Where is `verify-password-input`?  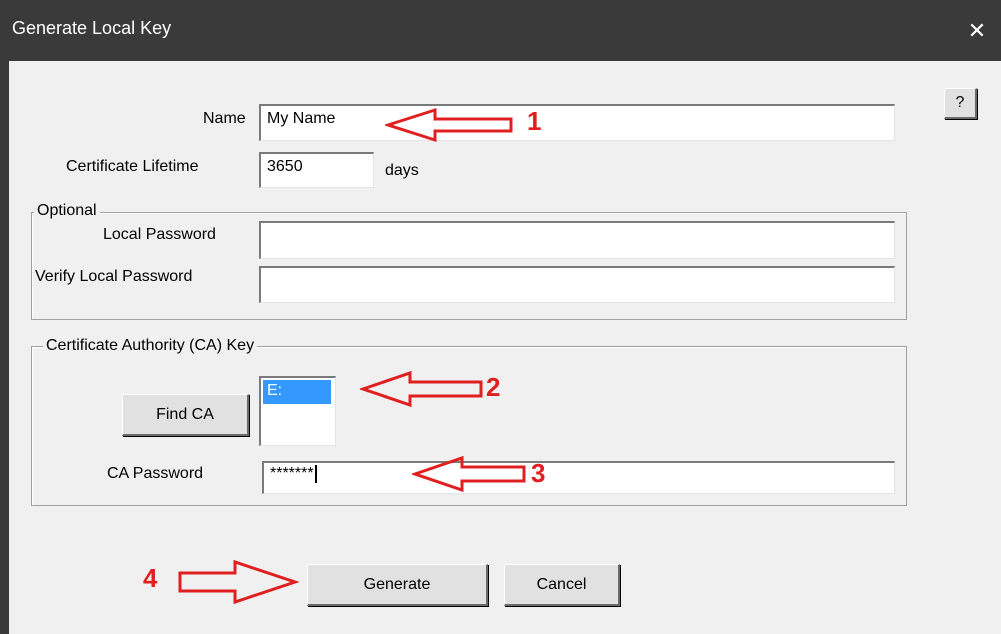
verify-password-input is located at coordinates (577, 284).